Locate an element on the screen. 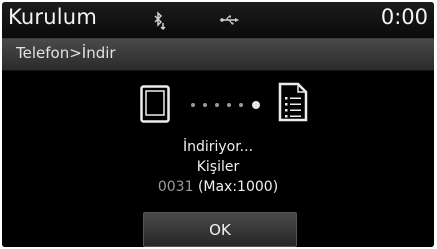 The height and width of the screenshot is (249, 437). download-count-current: 0031 is located at coordinates (175, 187).